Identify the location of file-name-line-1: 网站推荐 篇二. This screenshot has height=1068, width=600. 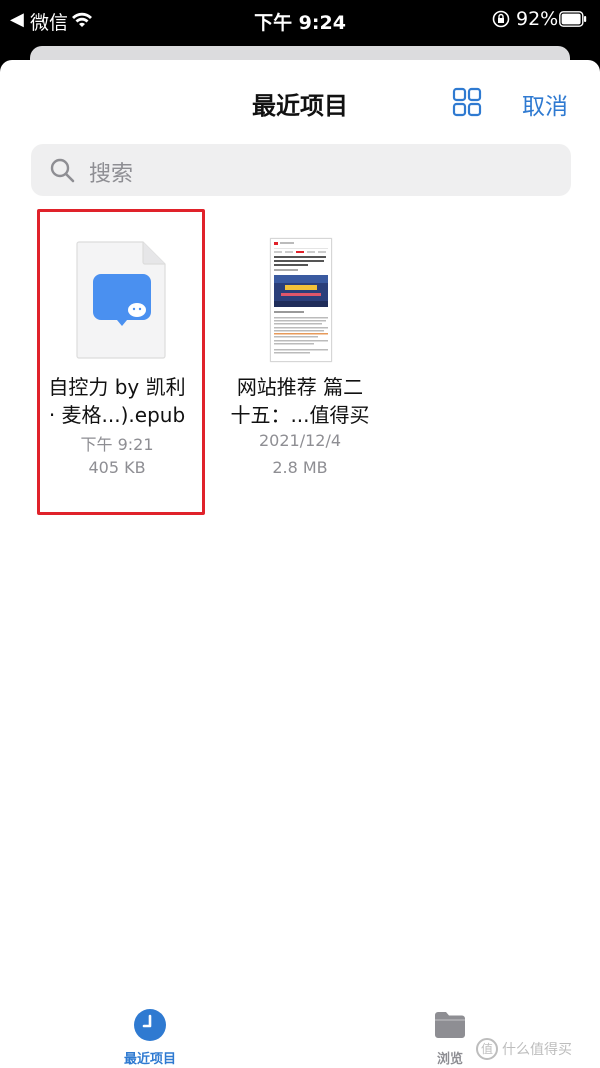
(300, 387).